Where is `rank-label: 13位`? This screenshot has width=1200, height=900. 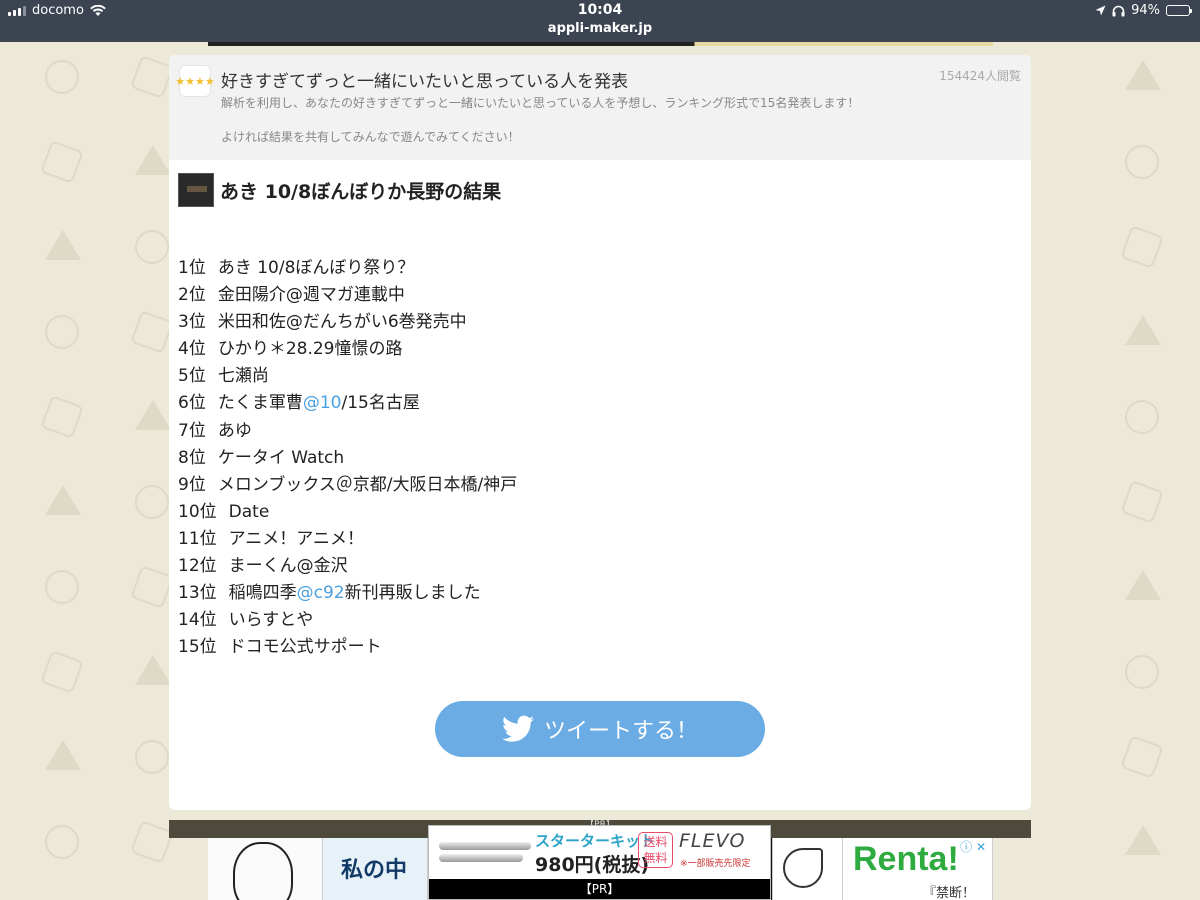
rank-label: 13位 is located at coordinates (197, 593).